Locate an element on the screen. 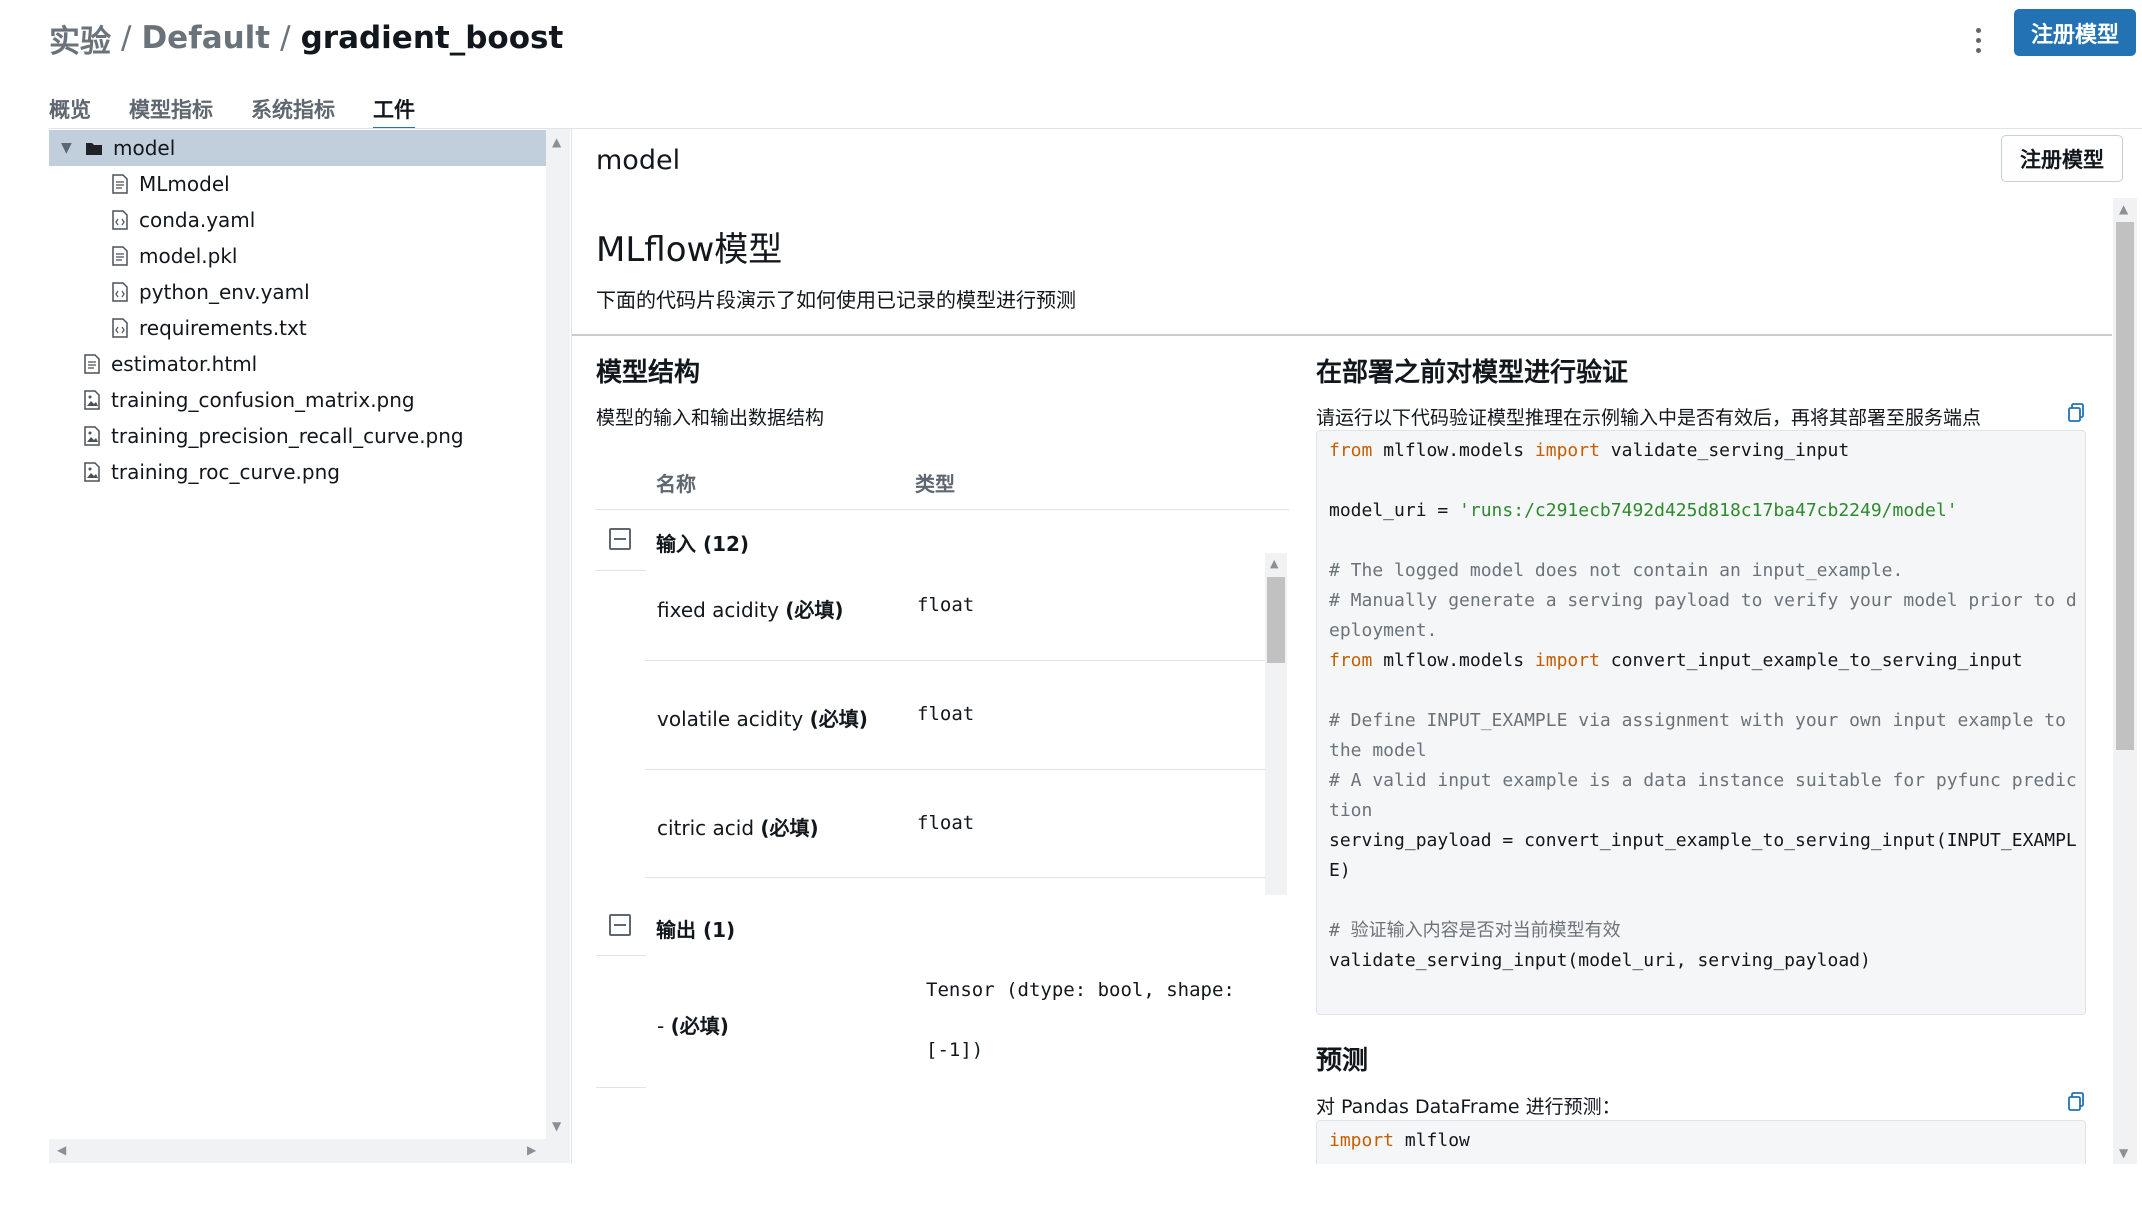 This screenshot has height=1227, width=2142. more-options-icon is located at coordinates (1978, 40).